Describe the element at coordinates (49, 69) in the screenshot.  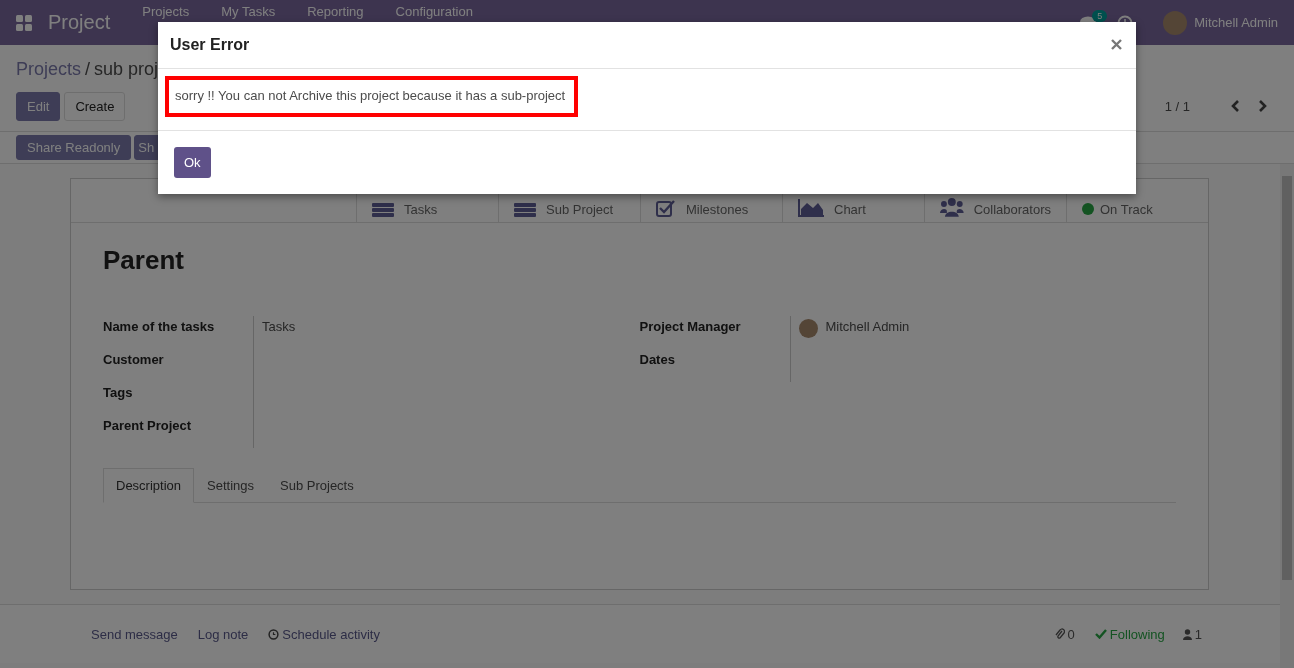
I see `breadcrumb-item: Projects` at that location.